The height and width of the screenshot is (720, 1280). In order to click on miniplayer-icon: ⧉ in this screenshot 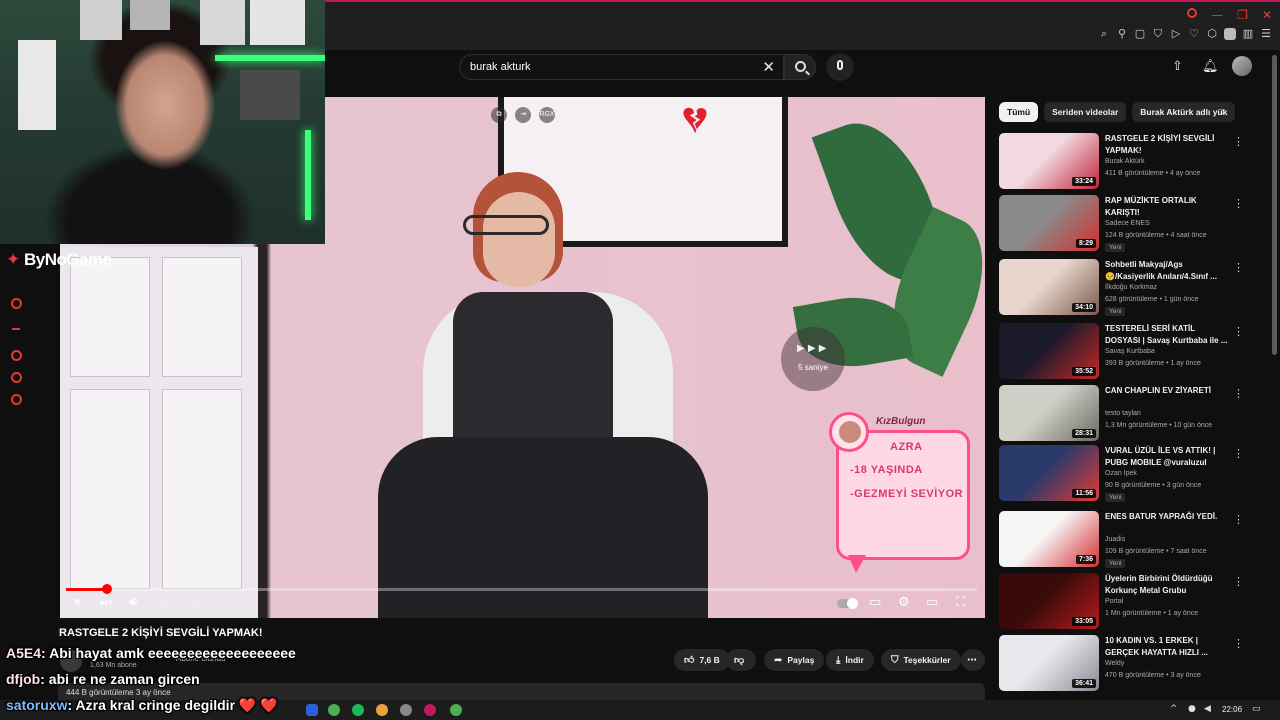, I will do `click(499, 115)`.